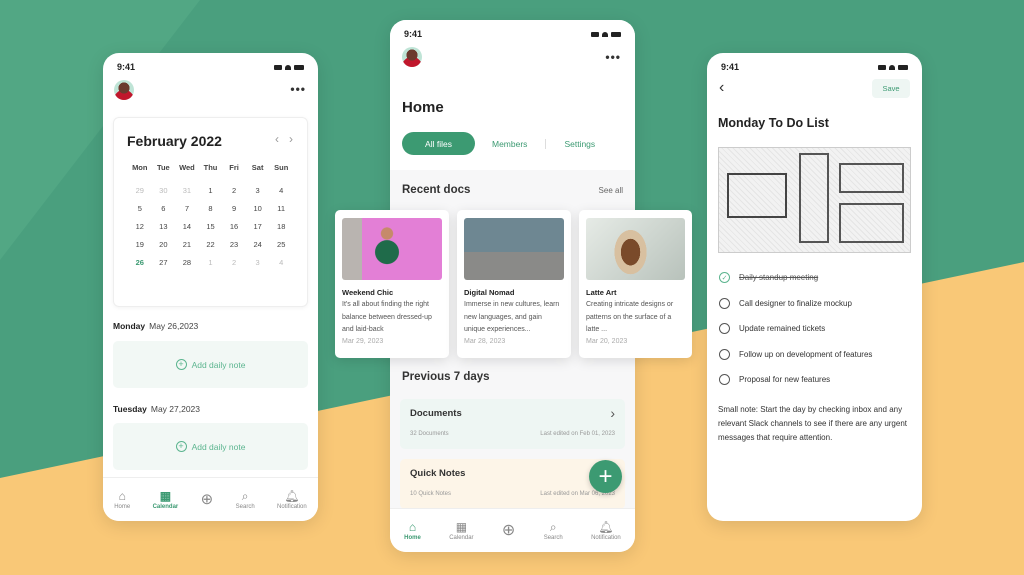  Describe the element at coordinates (140, 167) in the screenshot. I see `weekday-label: Mon` at that location.